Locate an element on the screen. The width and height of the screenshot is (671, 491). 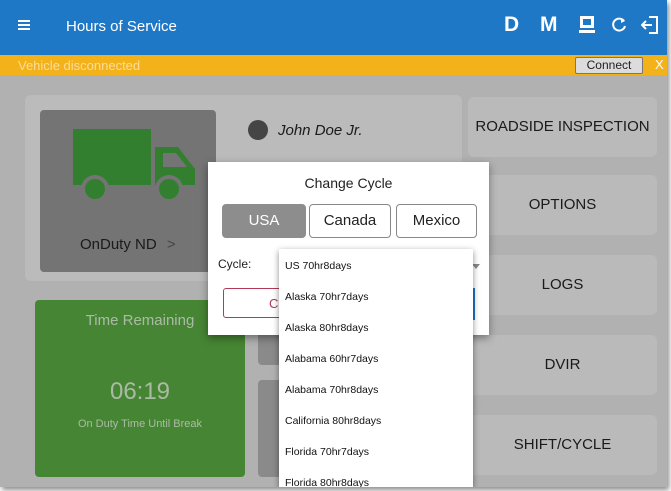
chevron-down-icon is located at coordinates (476, 266).